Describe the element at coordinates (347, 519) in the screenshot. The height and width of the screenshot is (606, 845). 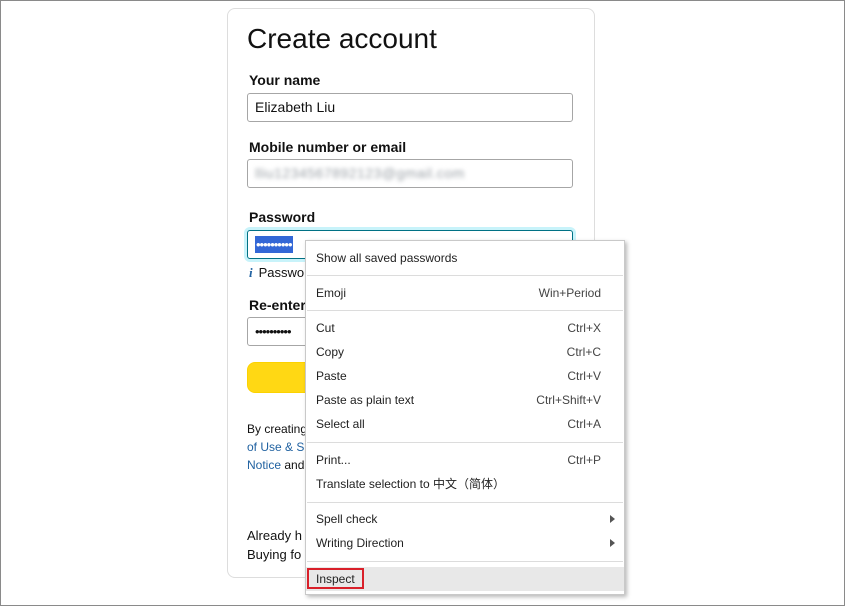
I see `menu-item-label: Spell check` at that location.